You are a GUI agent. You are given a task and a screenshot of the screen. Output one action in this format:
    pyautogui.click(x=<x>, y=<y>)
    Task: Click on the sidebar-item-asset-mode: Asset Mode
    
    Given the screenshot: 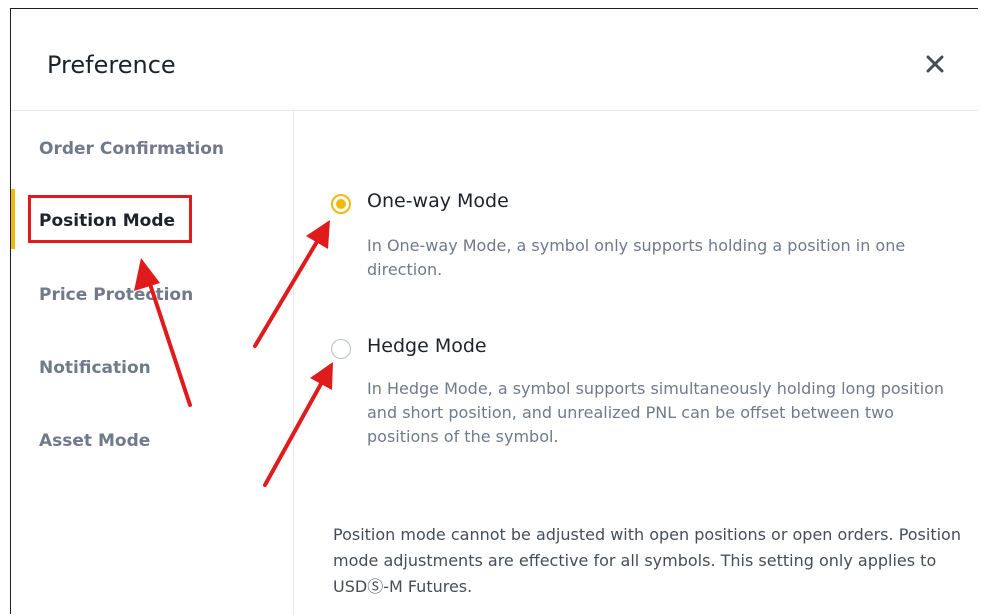 What is the action you would take?
    pyautogui.click(x=94, y=441)
    